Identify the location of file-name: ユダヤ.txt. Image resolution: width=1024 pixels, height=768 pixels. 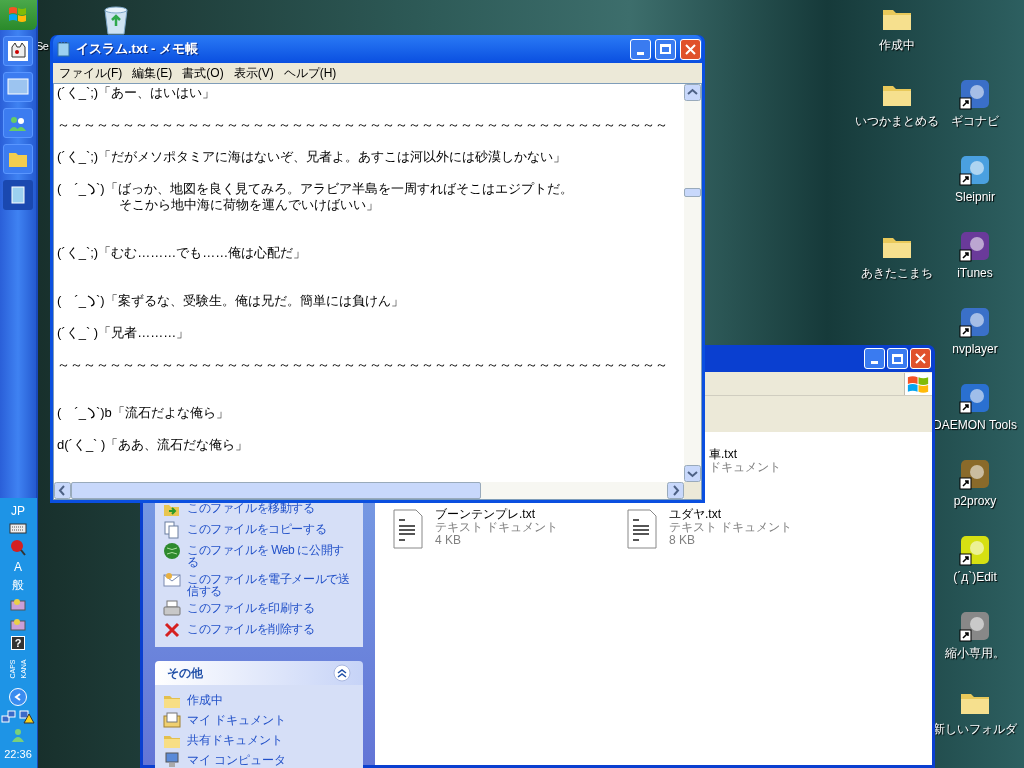
(731, 514).